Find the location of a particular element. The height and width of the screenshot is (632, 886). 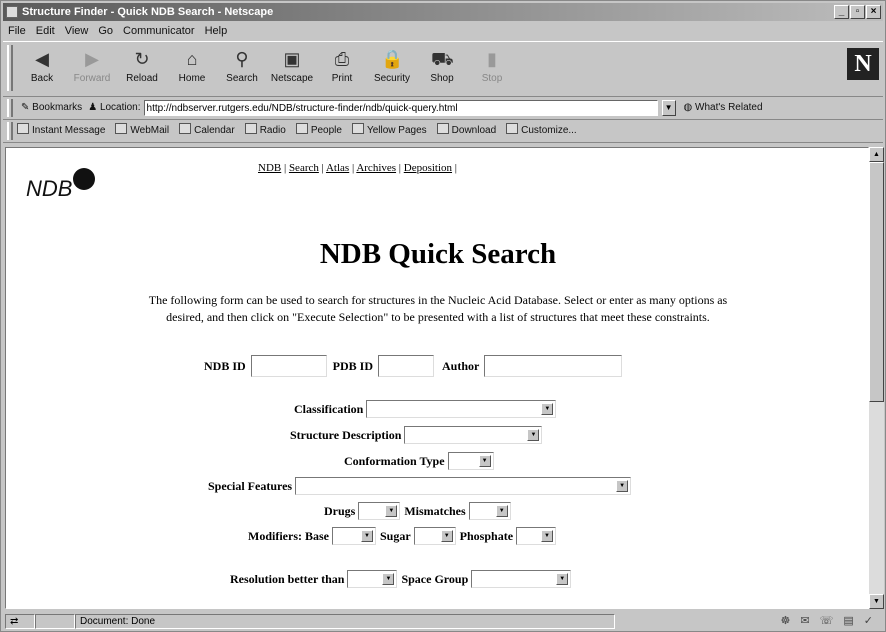

conformation-type-select: ▼ is located at coordinates (470, 461).